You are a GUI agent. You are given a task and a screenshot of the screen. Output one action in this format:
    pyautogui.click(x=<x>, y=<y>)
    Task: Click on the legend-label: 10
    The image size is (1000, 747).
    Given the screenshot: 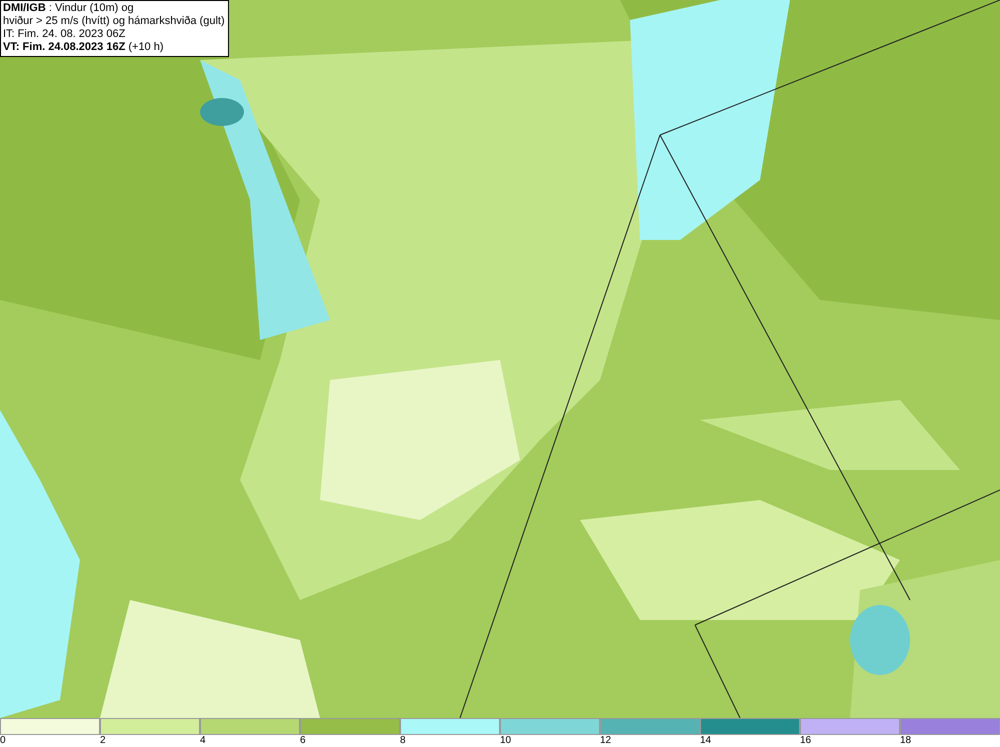 What is the action you would take?
    pyautogui.click(x=506, y=741)
    